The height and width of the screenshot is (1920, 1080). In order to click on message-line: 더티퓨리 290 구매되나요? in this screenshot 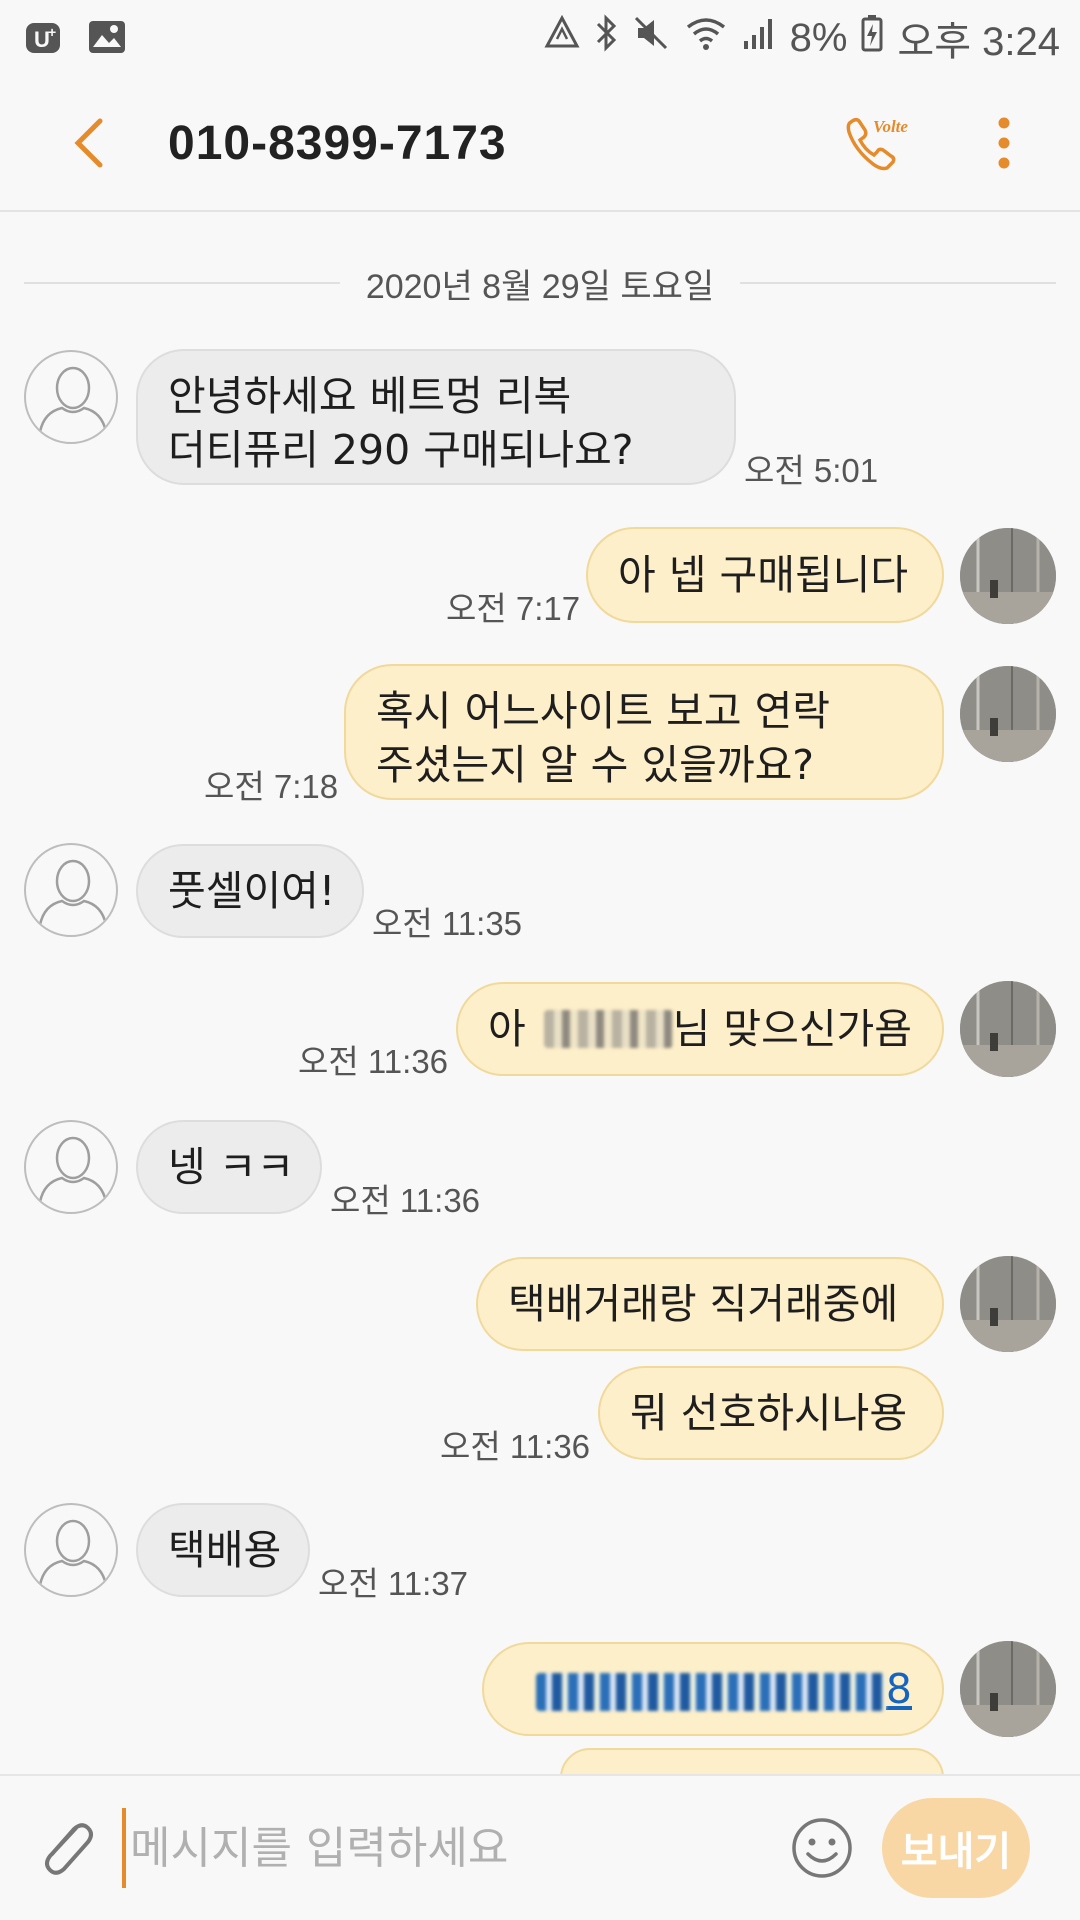, I will do `click(401, 450)`.